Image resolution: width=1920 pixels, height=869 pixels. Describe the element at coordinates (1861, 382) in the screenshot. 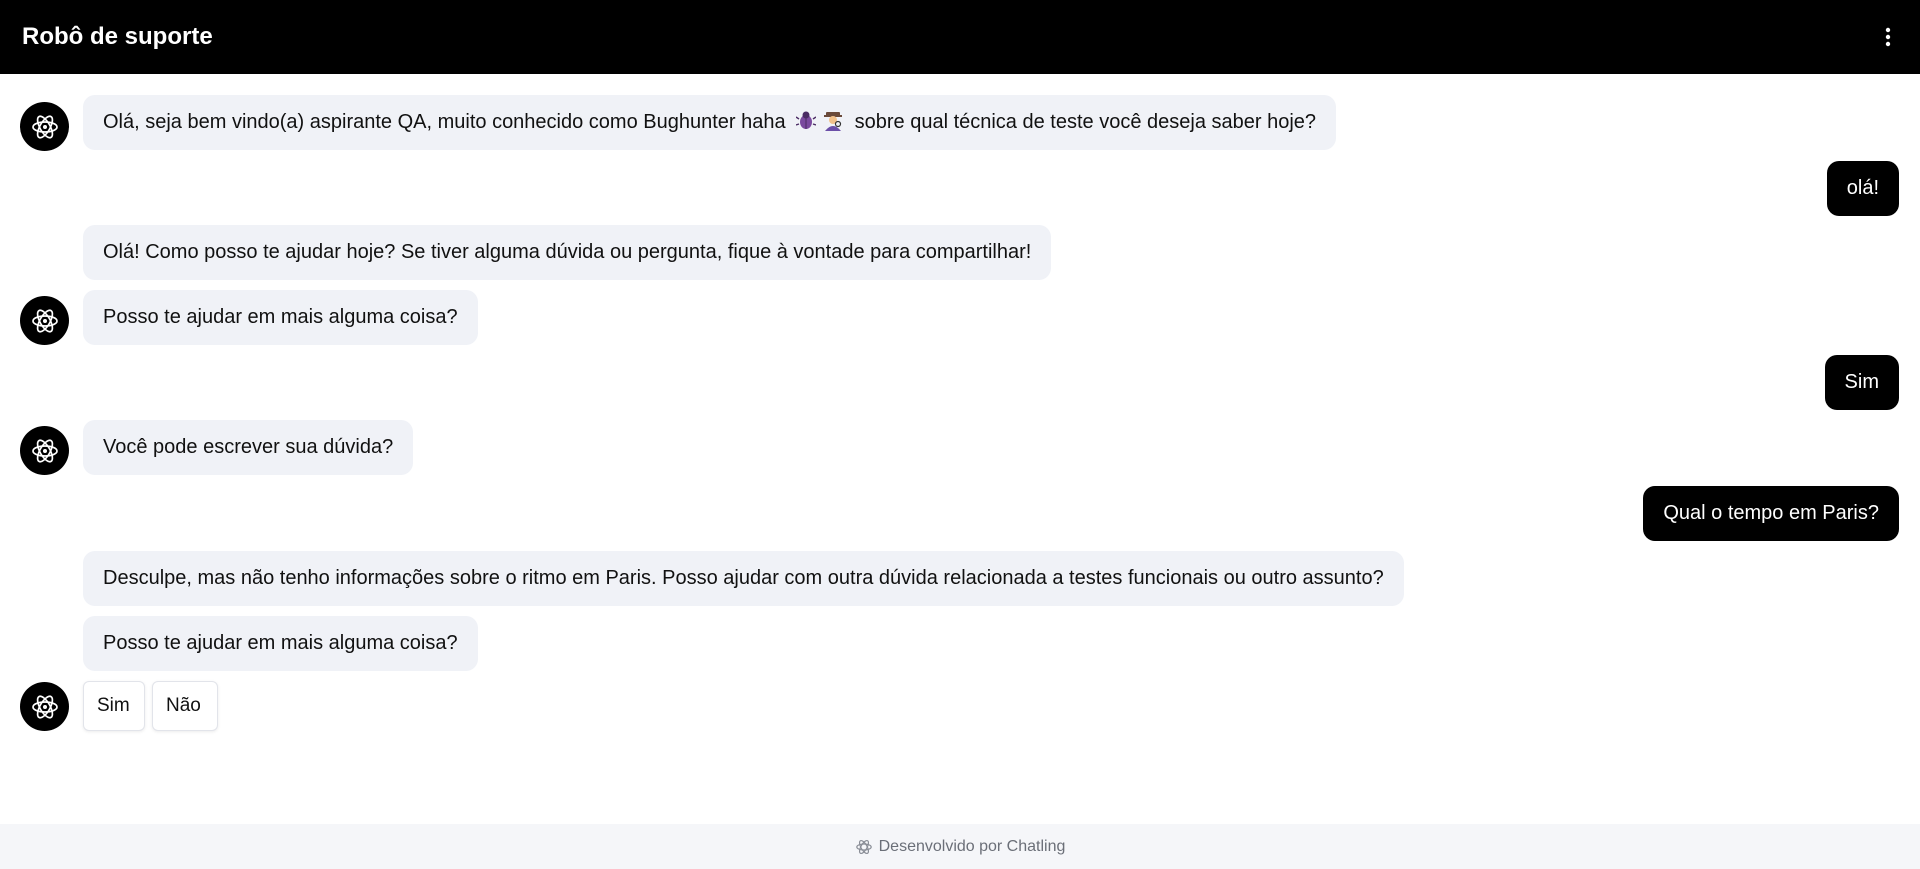

I see `user-message: Sim` at that location.